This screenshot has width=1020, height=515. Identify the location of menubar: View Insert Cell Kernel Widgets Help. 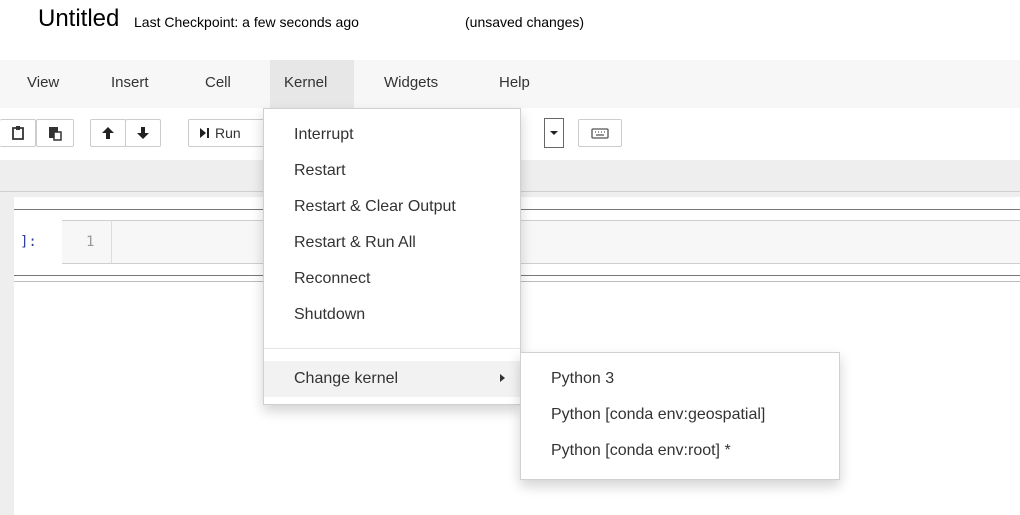
(510, 84).